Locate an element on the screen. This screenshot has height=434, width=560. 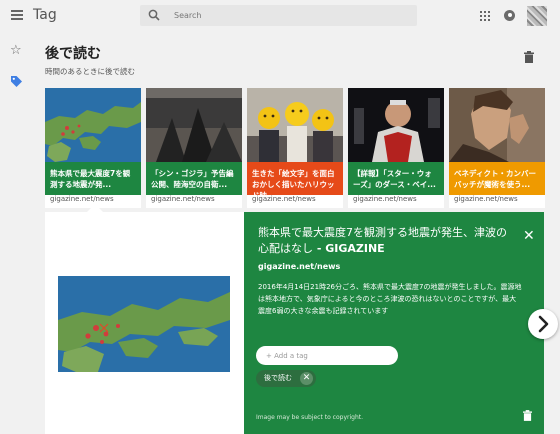
search-icon is located at coordinates (154, 15).